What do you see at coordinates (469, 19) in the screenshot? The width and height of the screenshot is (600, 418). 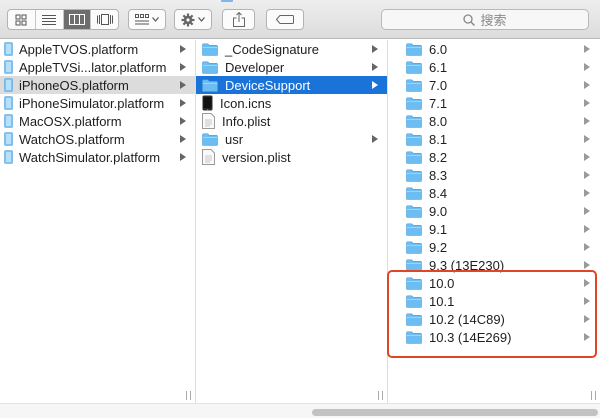 I see `search-icon` at bounding box center [469, 19].